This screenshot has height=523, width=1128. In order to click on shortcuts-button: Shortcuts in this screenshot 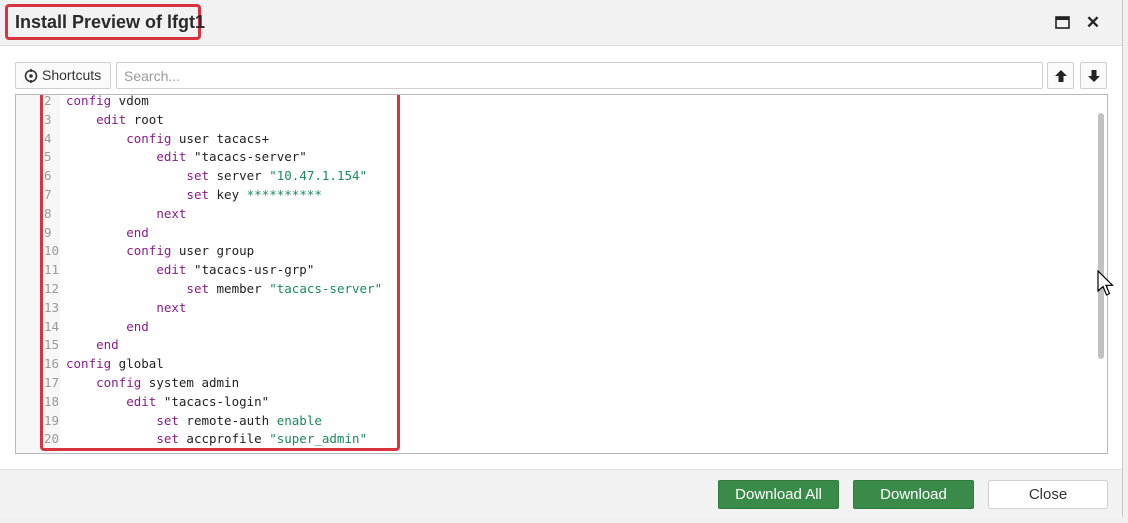, I will do `click(63, 75)`.